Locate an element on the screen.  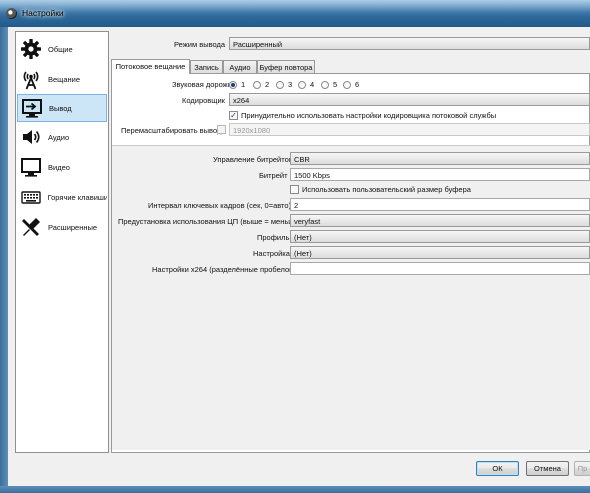
custom-buffer-checkbox is located at coordinates (294, 189).